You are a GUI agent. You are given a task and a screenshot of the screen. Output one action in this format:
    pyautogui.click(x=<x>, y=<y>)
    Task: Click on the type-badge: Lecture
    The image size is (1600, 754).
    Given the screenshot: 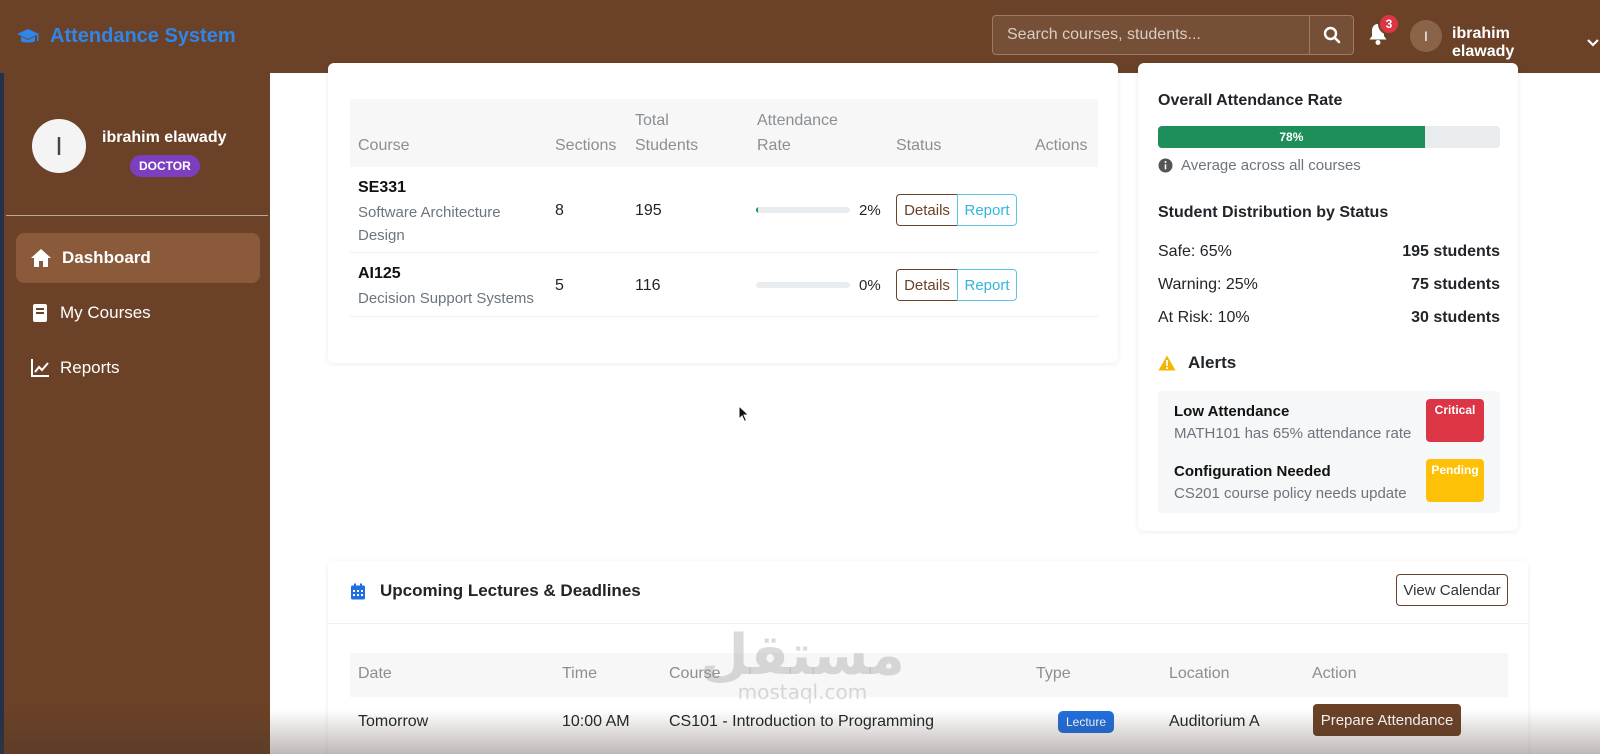 What is the action you would take?
    pyautogui.click(x=1086, y=722)
    